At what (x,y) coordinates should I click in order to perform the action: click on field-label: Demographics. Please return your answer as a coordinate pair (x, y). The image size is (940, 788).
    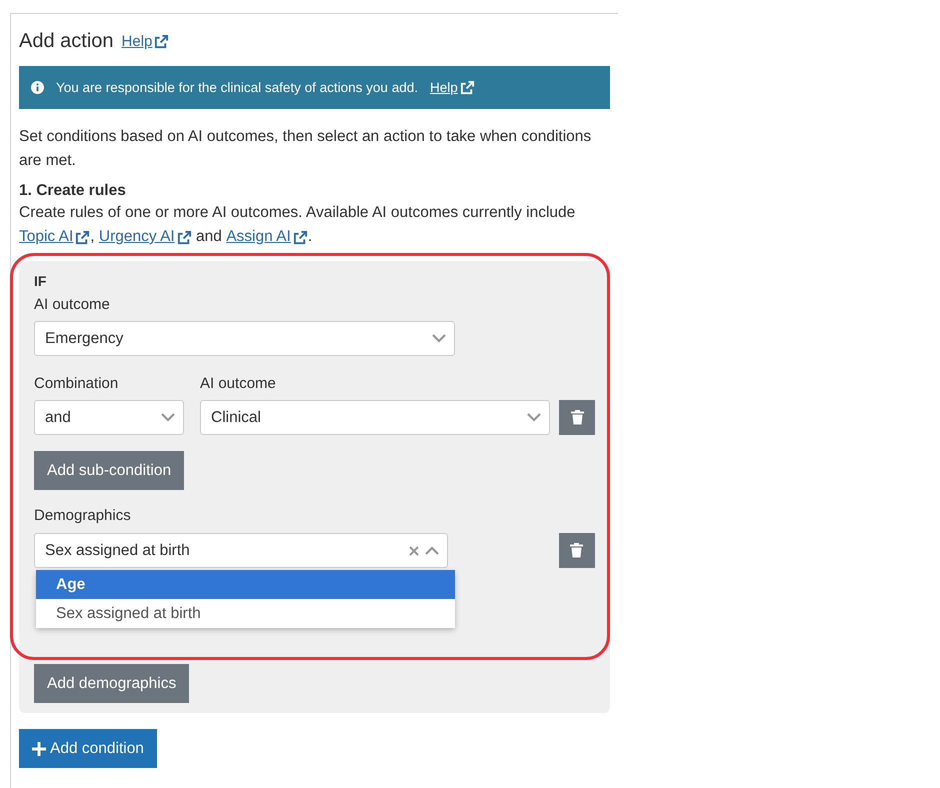
    Looking at the image, I should click on (83, 516).